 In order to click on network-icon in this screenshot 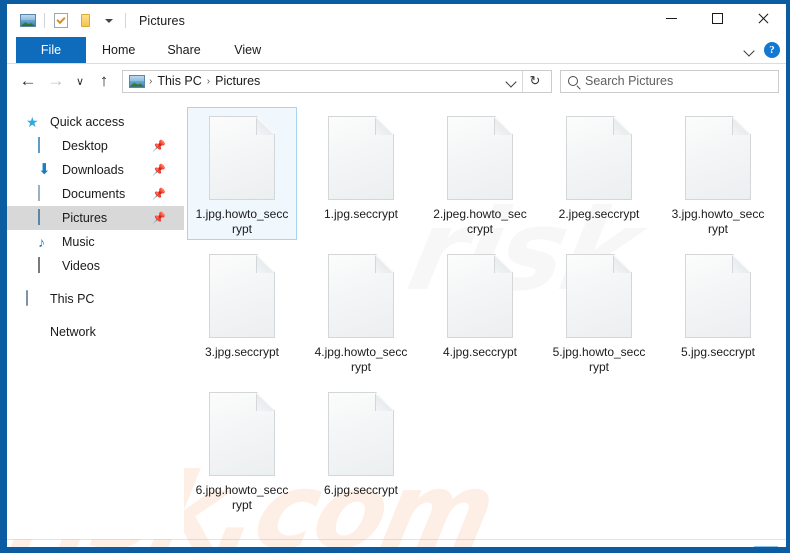, I will do `click(34, 332)`.